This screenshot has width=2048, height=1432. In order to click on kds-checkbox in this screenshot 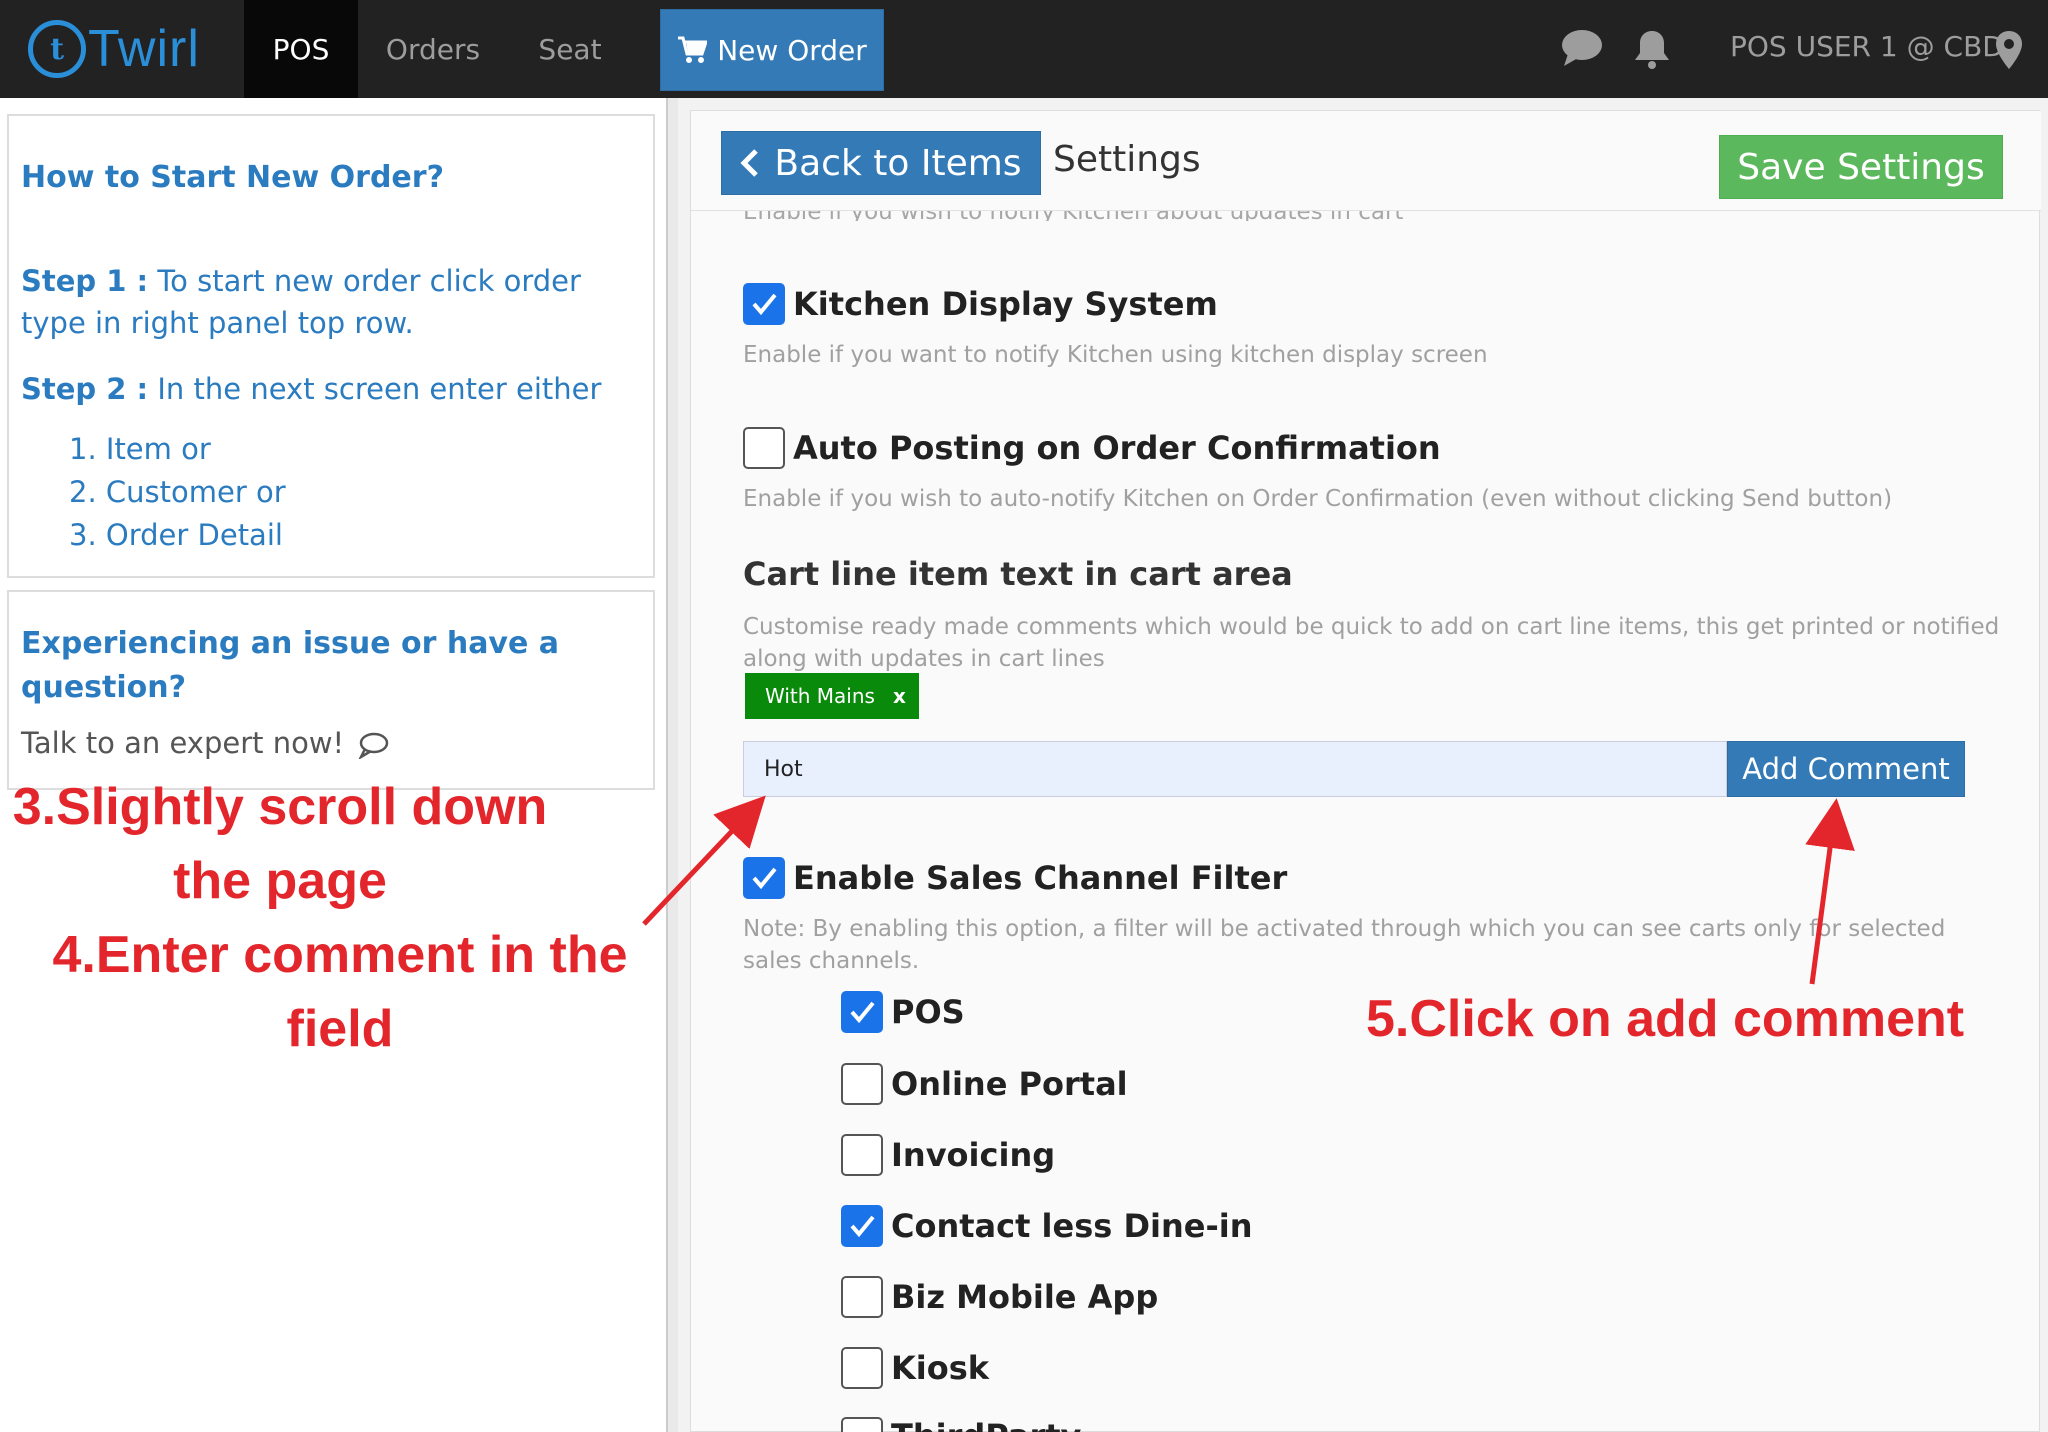, I will do `click(764, 304)`.